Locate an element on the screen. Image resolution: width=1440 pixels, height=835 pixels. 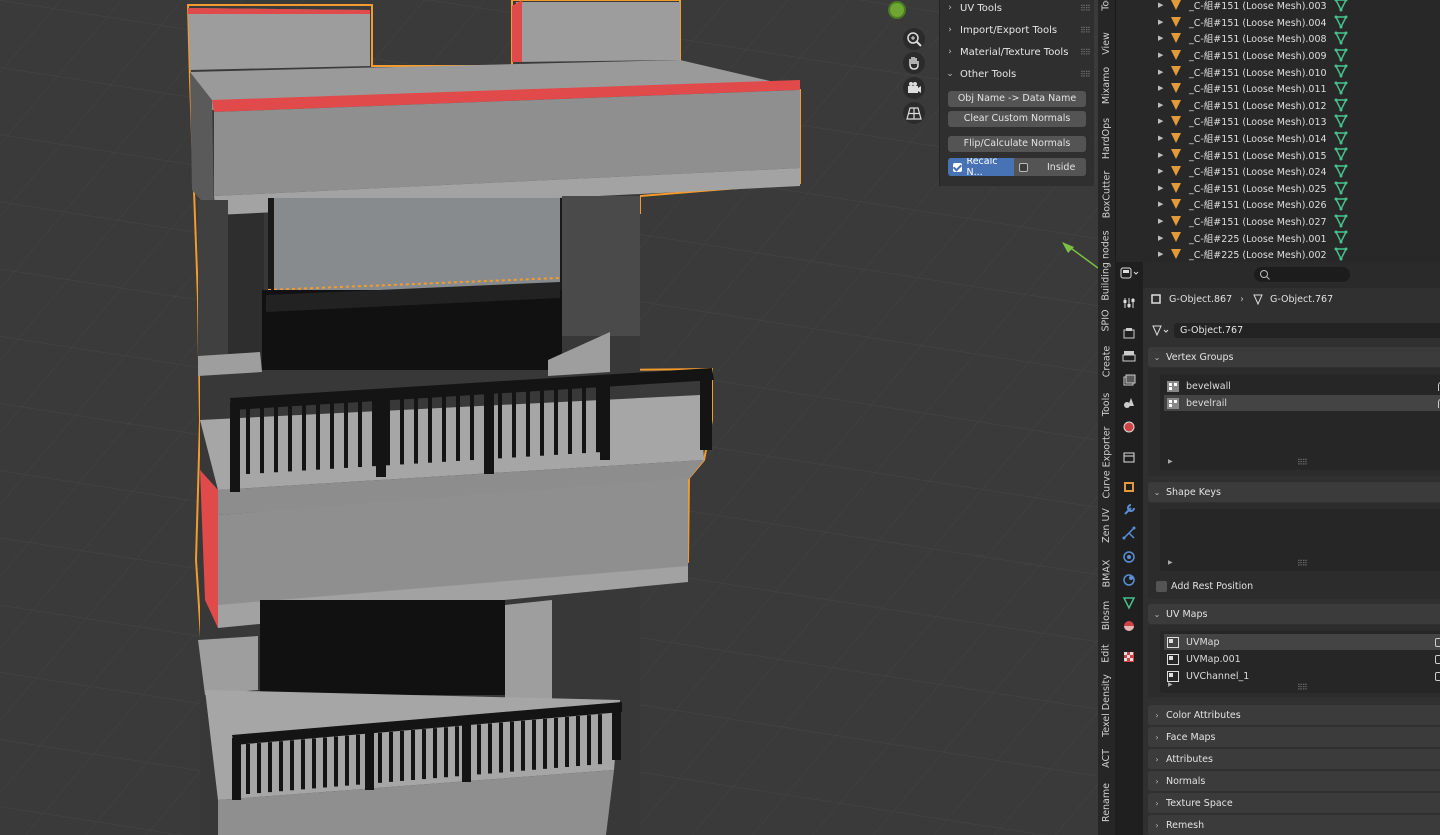
view-layer-icon is located at coordinates (1129, 380).